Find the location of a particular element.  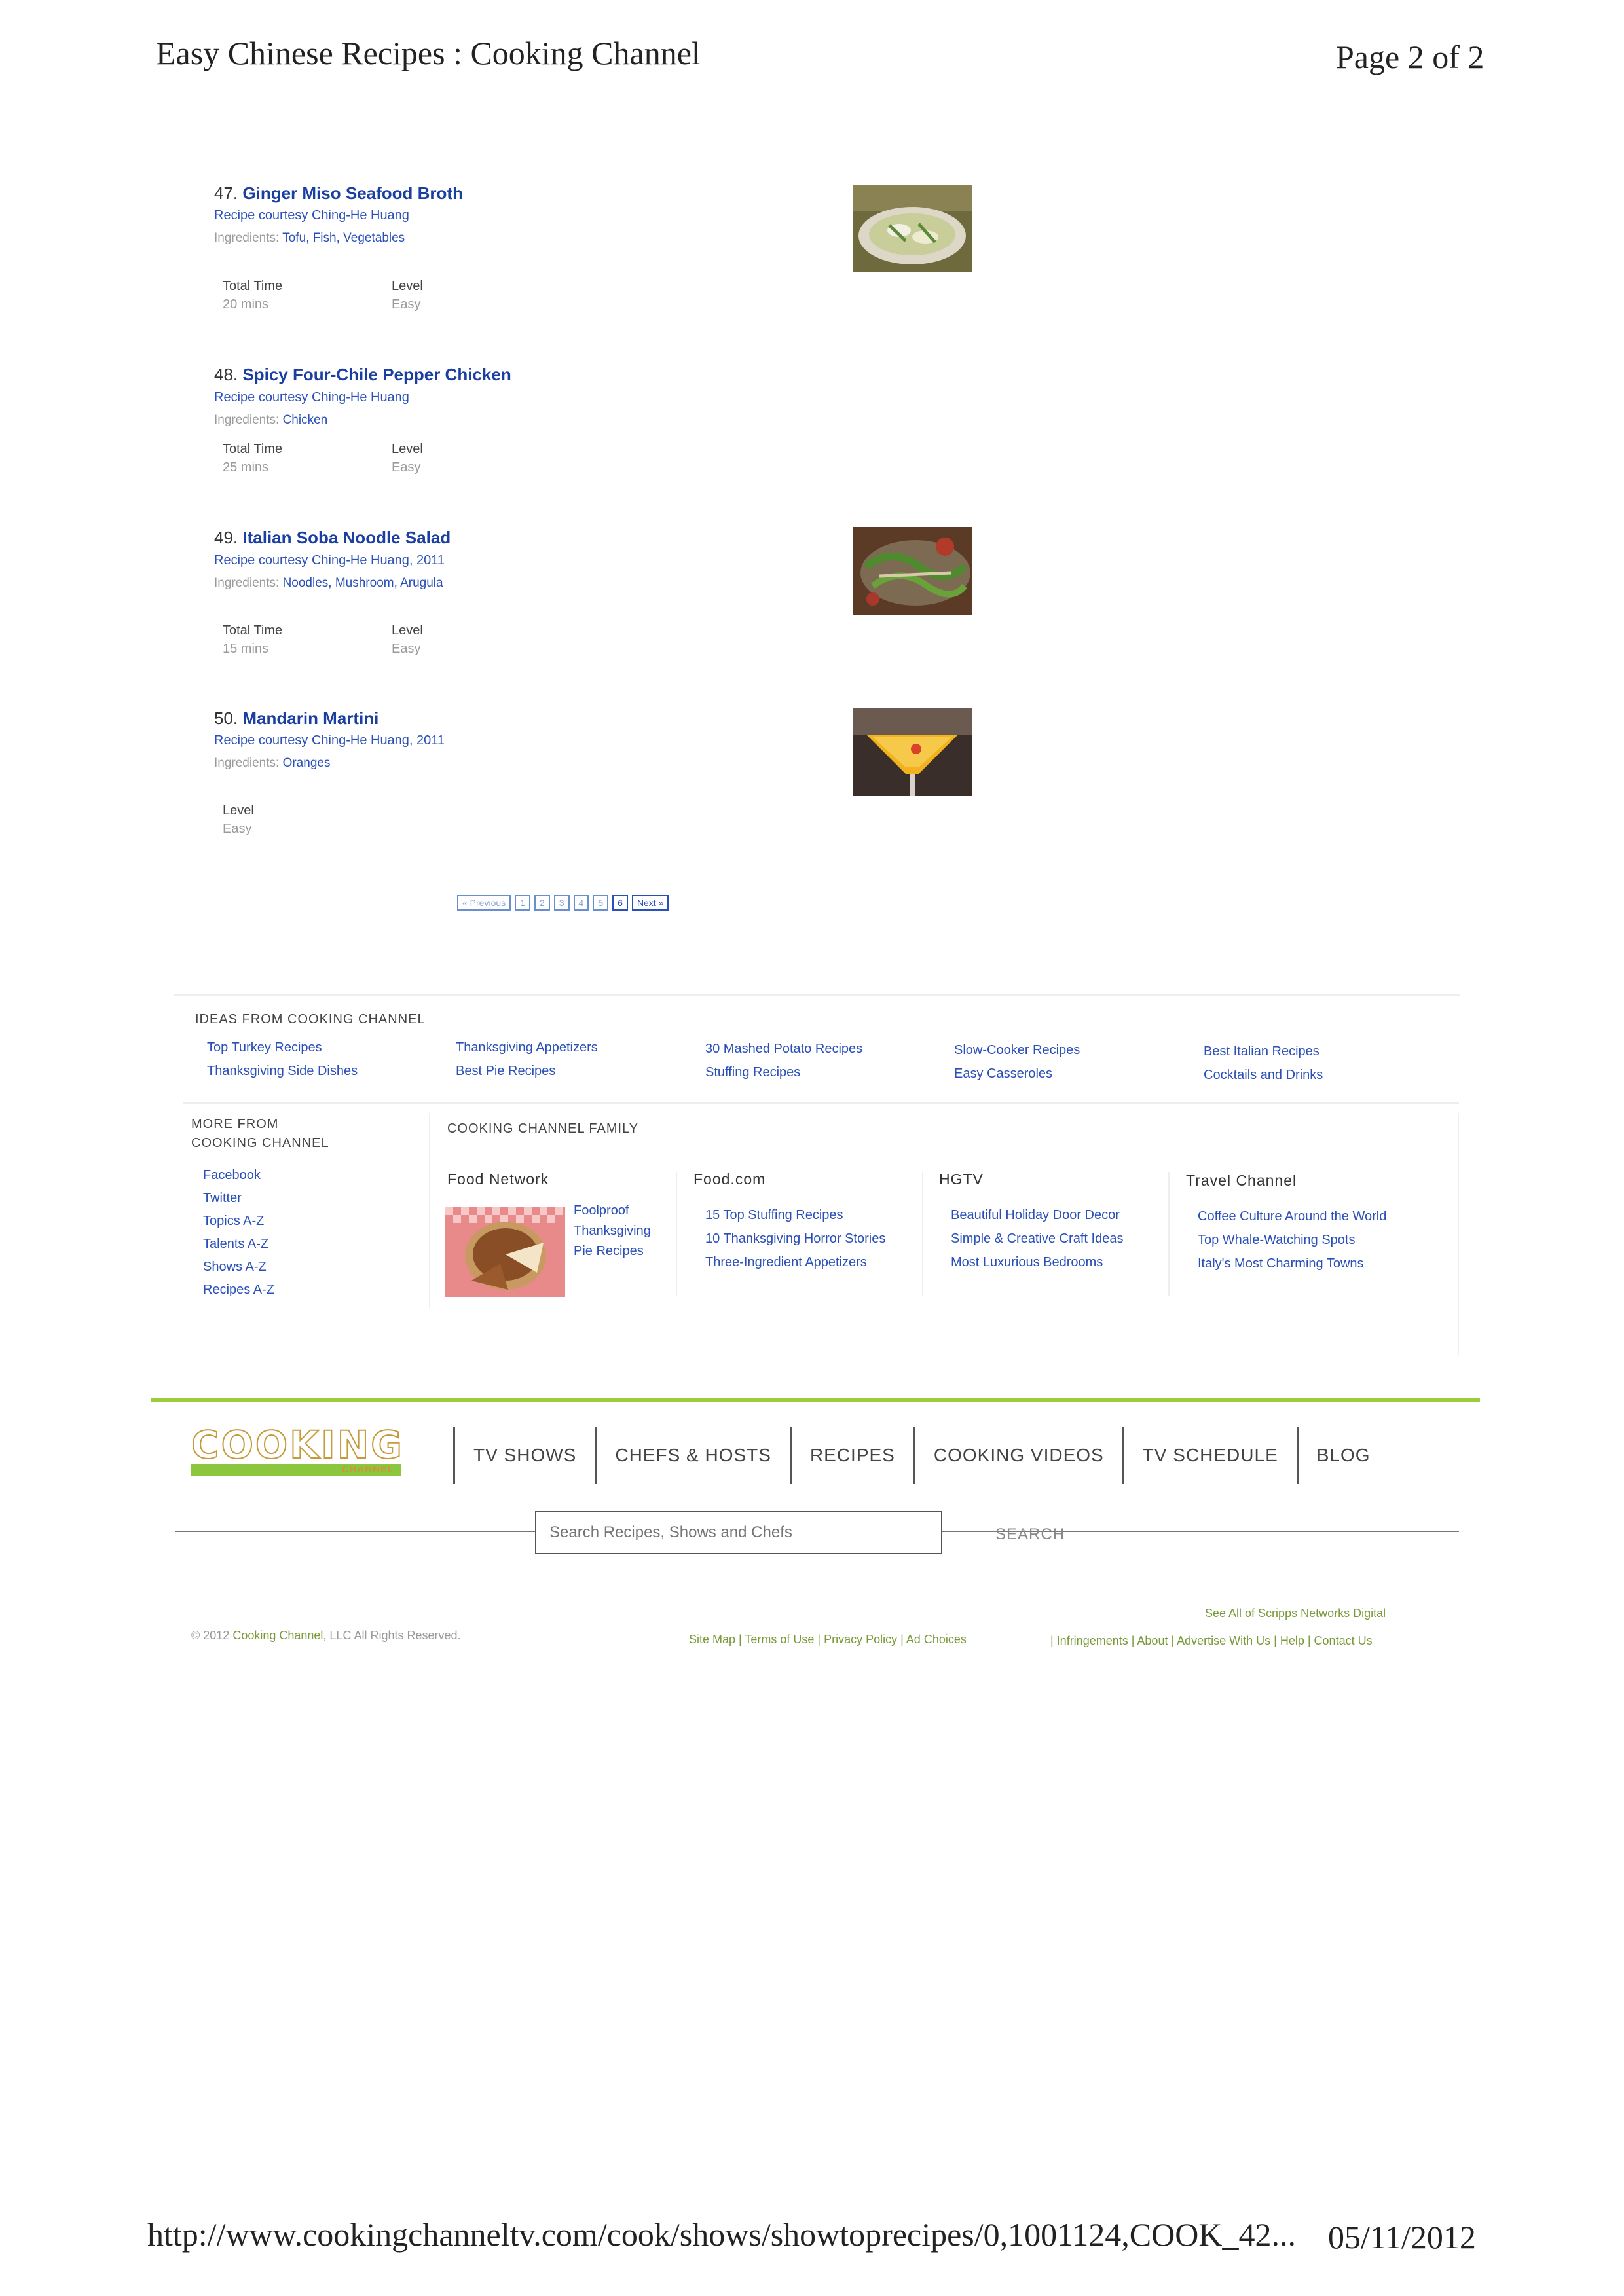

recipe-item-48-title: 48. Spicy Four-Chile Pepper Chicken is located at coordinates (362, 375).